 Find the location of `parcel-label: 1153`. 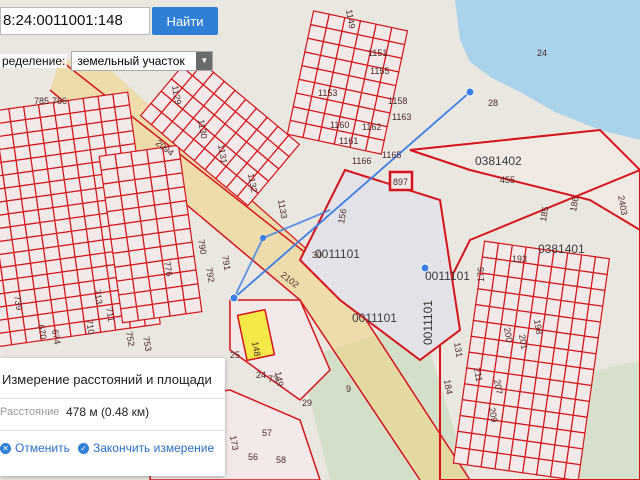

parcel-label: 1153 is located at coordinates (327, 93).